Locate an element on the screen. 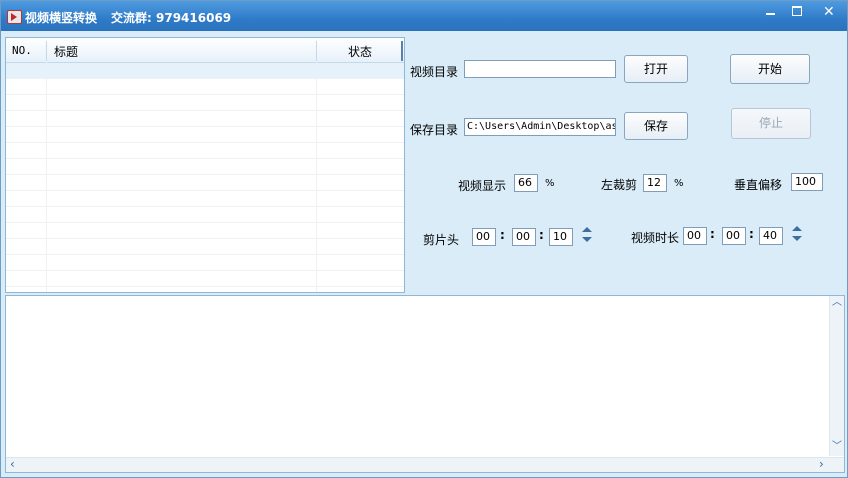 The height and width of the screenshot is (478, 848). left-crop-label: 左裁剪 is located at coordinates (619, 185).